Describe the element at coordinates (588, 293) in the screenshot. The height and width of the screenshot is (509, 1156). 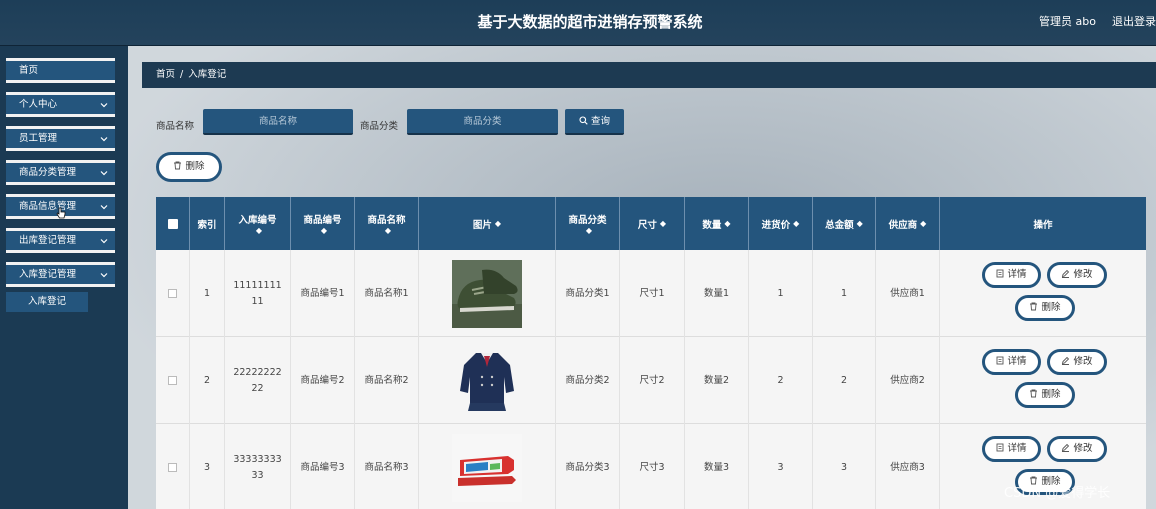
I see `cell-category: 商品分类1` at that location.